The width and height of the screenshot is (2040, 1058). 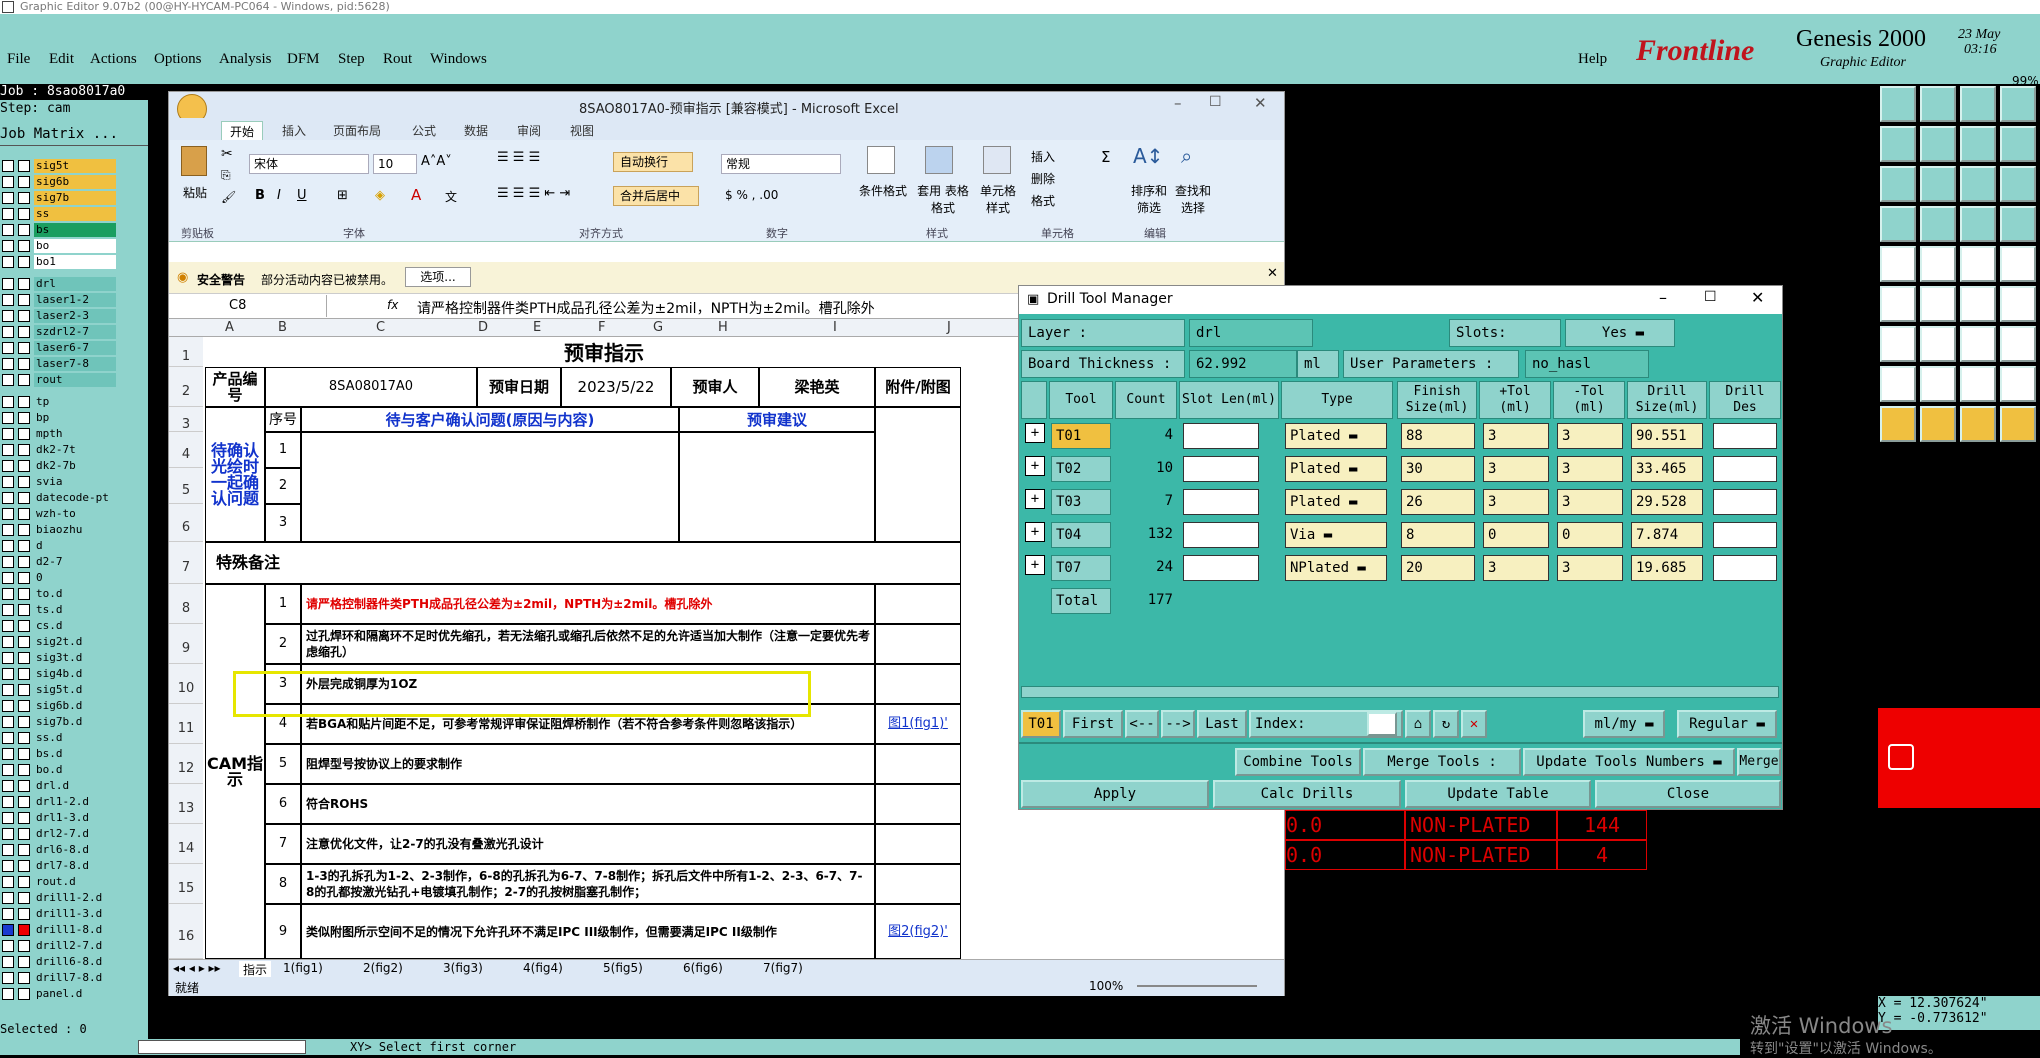 I want to click on layer-name: sig3t.d, so click(x=75, y=658).